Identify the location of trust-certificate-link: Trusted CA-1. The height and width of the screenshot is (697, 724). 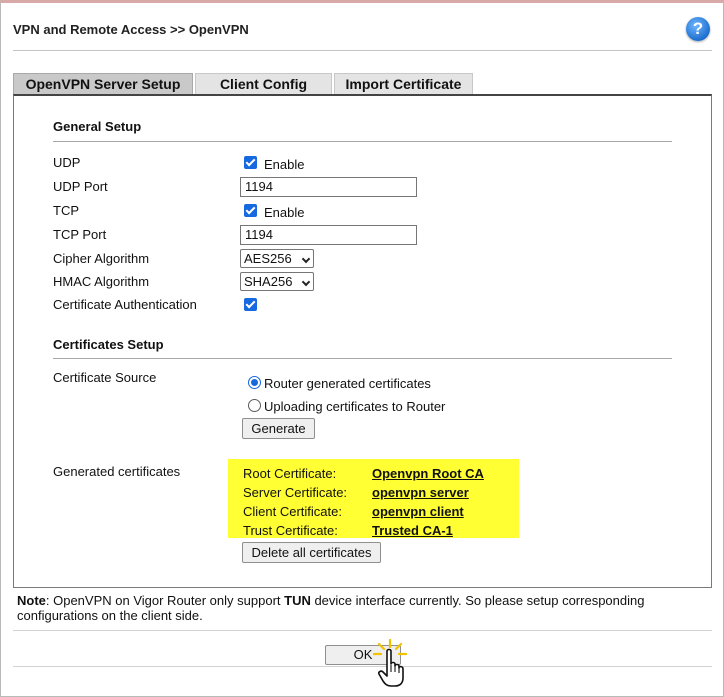
(412, 530).